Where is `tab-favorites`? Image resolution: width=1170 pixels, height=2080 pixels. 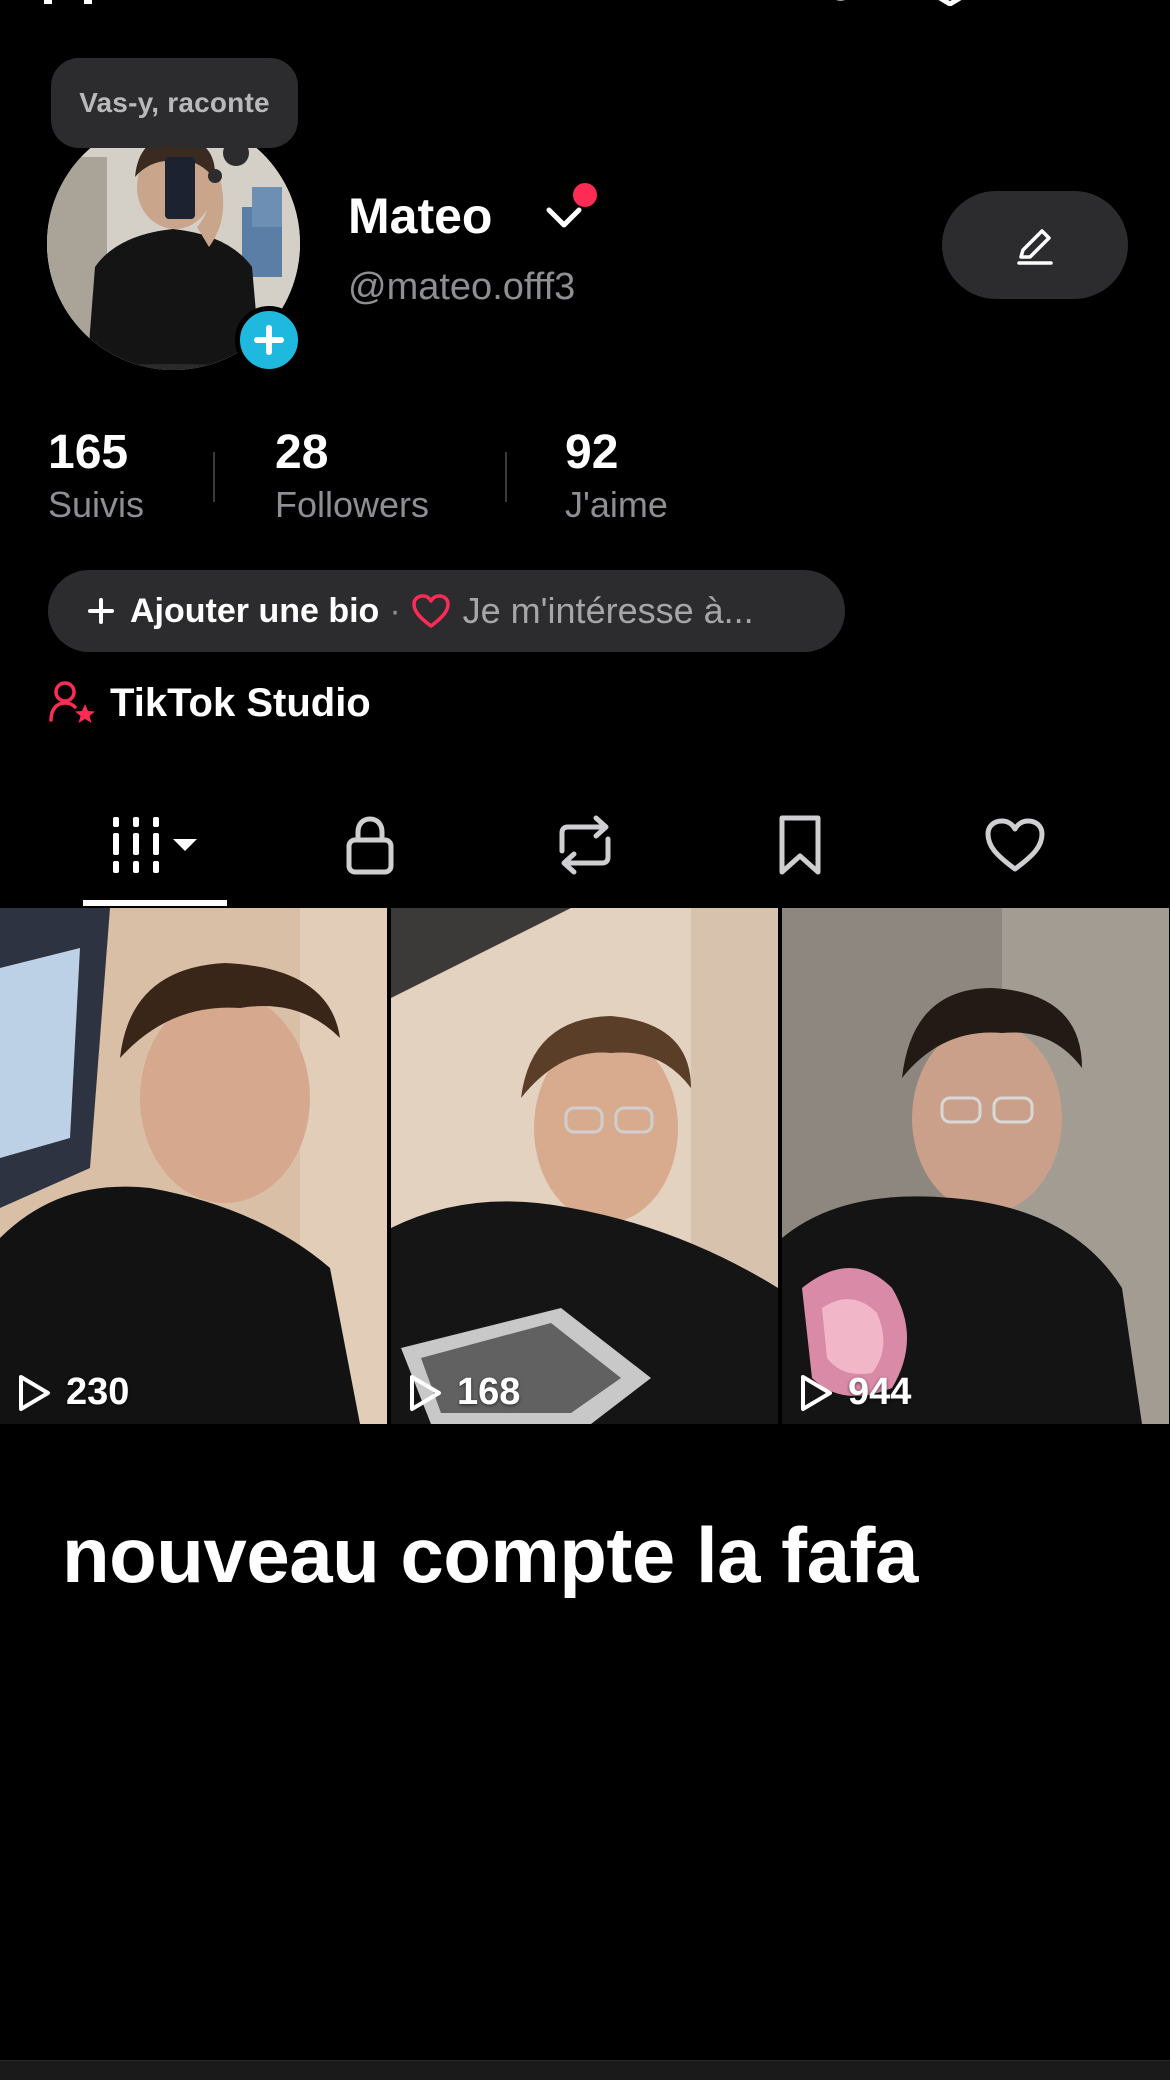 tab-favorites is located at coordinates (800, 845).